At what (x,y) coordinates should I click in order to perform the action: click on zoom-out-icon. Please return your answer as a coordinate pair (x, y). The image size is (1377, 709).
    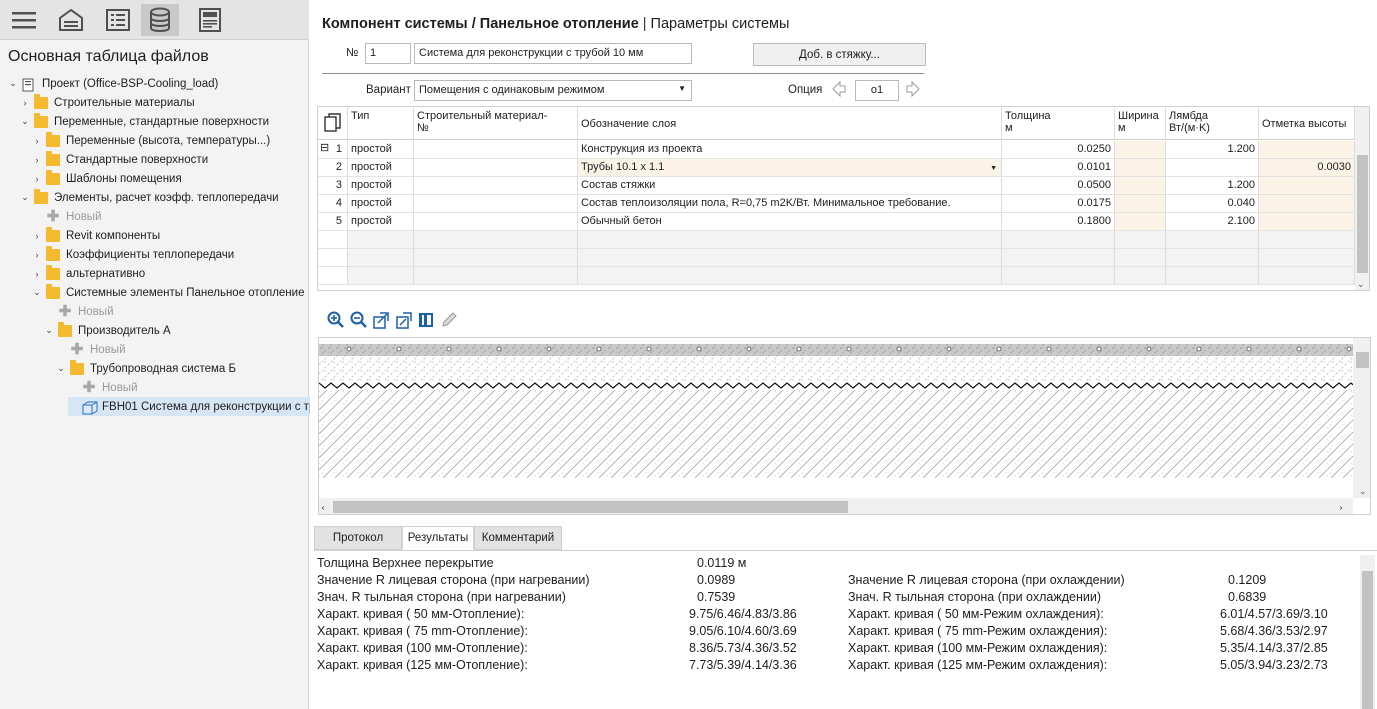
    Looking at the image, I should click on (359, 320).